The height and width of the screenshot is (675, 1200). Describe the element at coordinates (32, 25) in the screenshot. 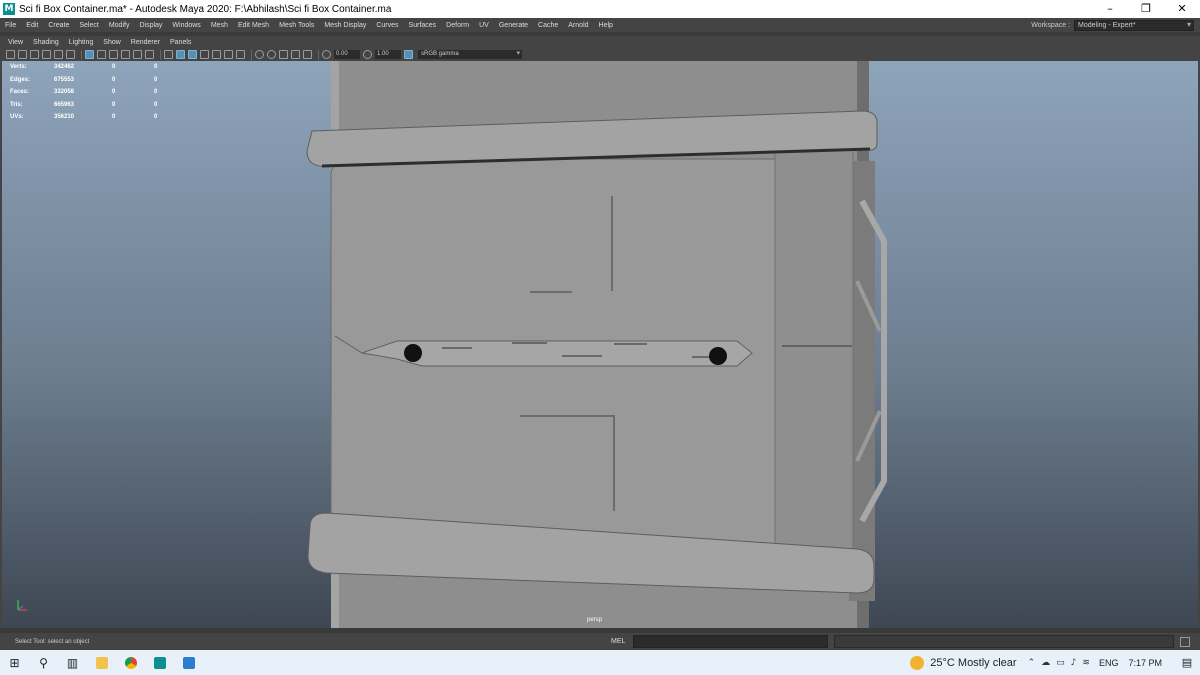

I see `menu-edit: Edit` at that location.